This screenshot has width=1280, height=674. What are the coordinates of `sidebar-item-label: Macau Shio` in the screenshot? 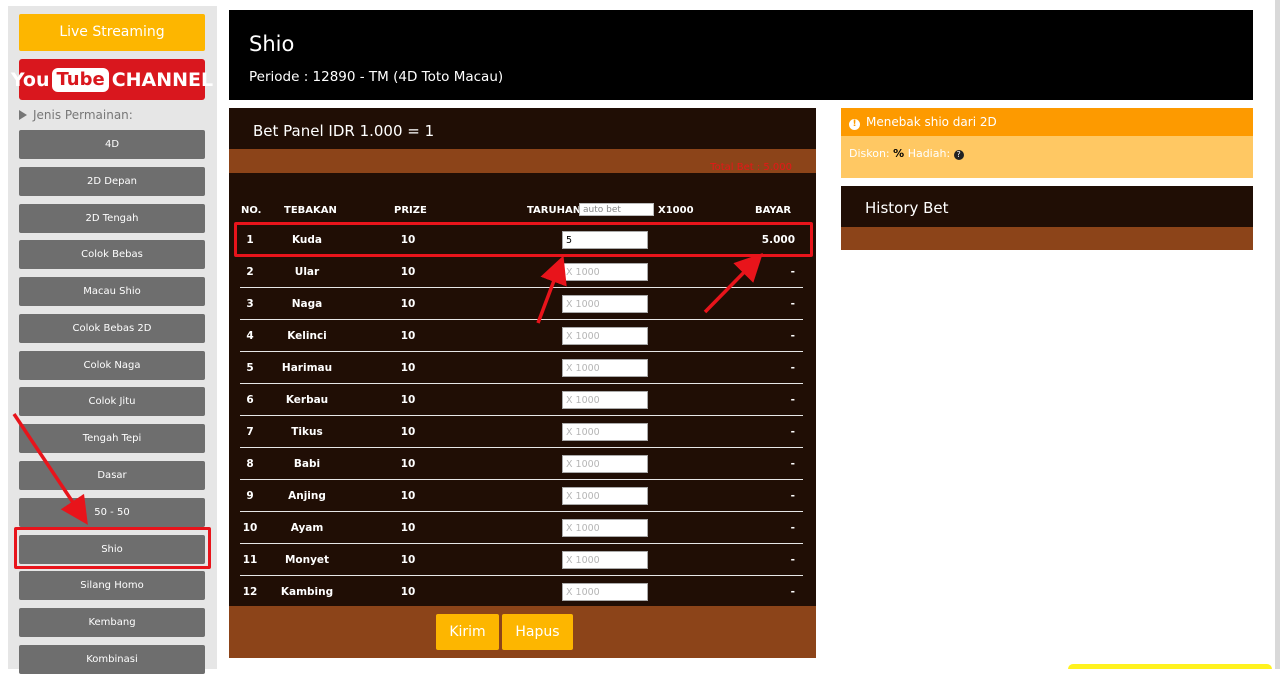 It's located at (112, 291).